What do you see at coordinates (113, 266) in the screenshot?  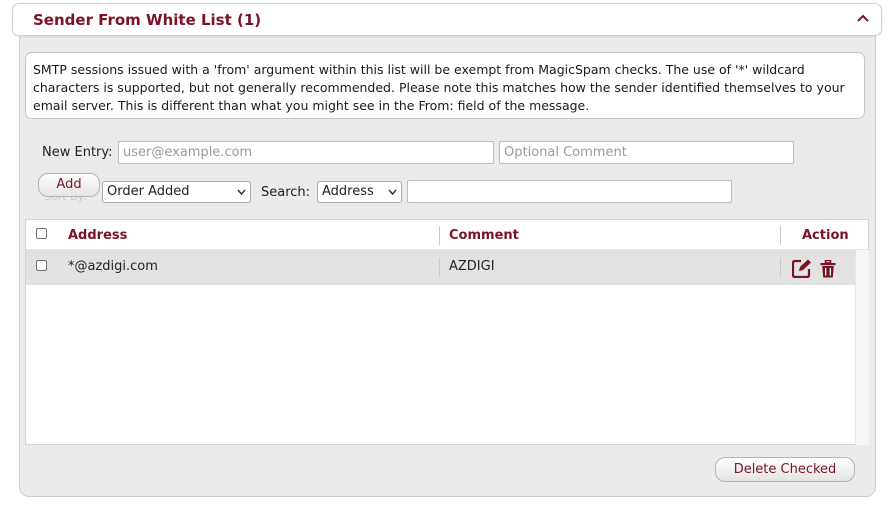 I see `row-address: *@azdigi.com` at bounding box center [113, 266].